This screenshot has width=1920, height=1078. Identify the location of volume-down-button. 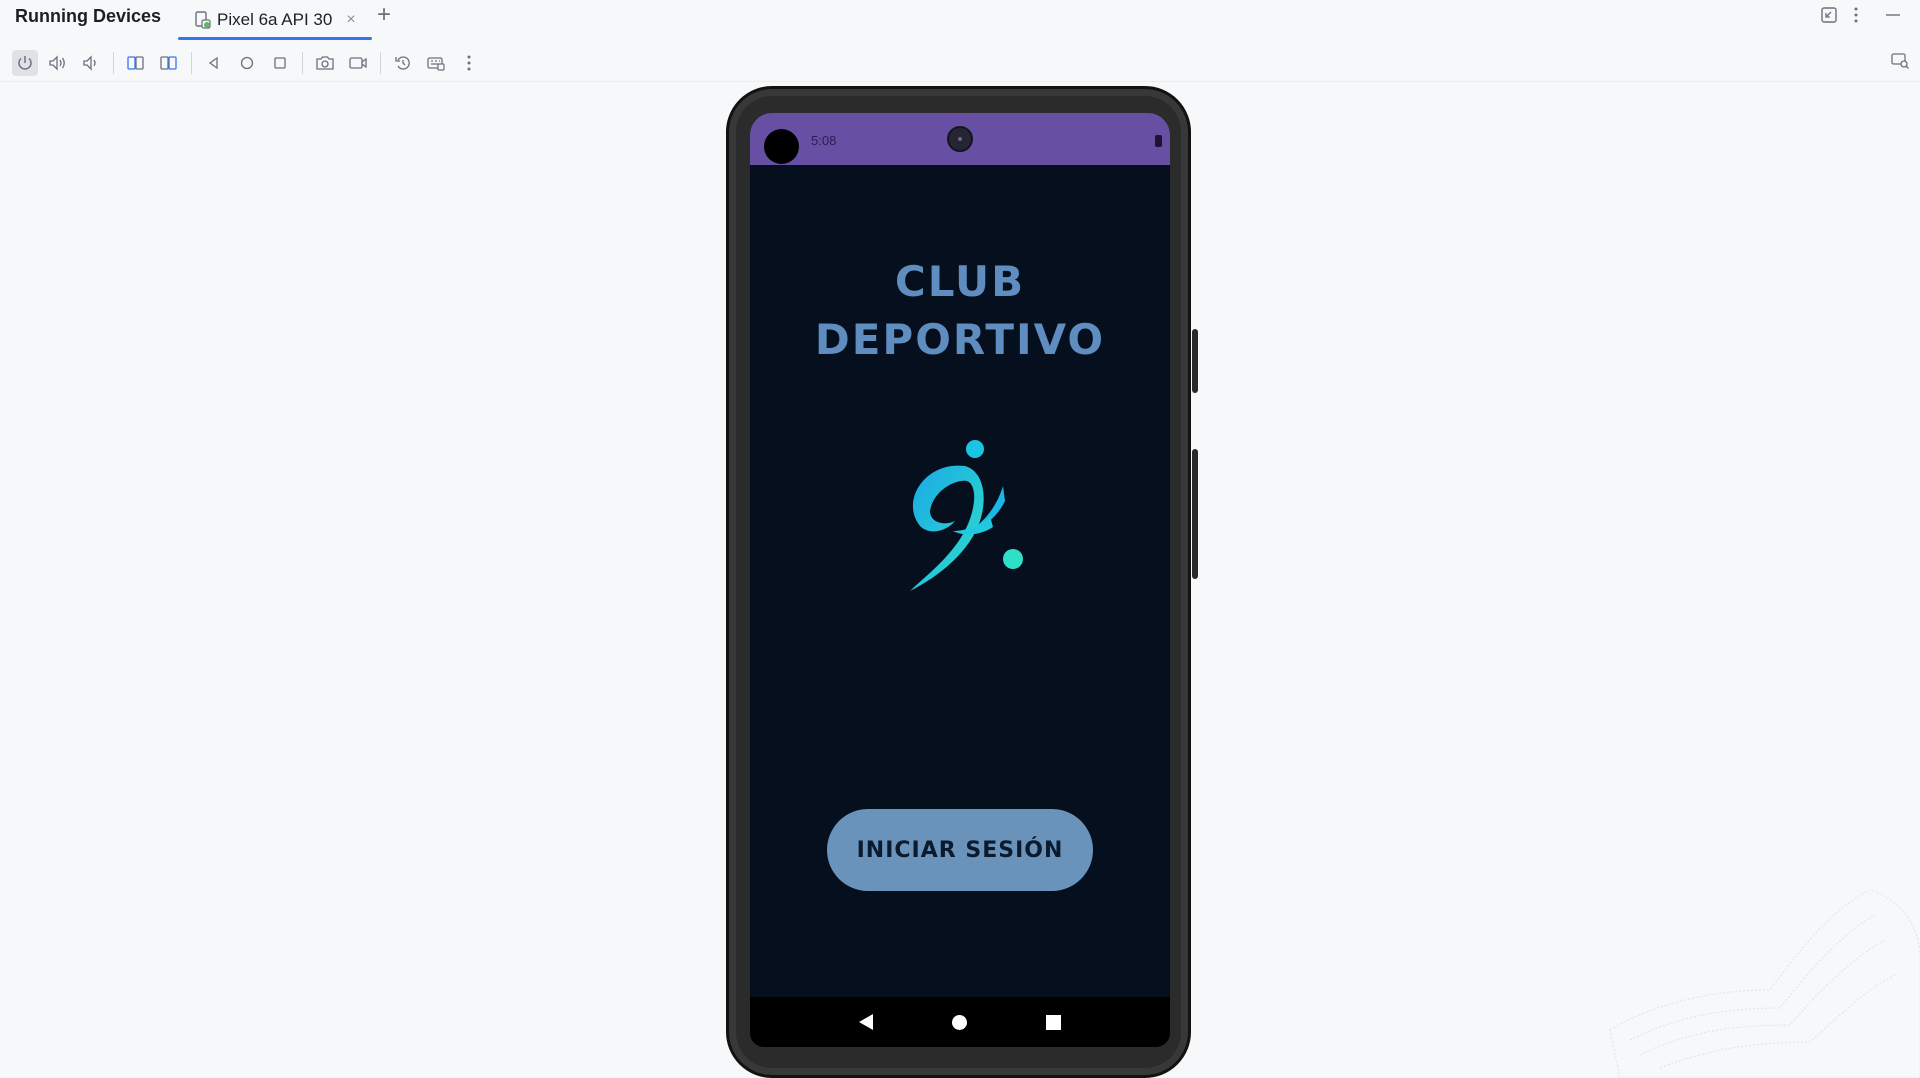
(91, 63).